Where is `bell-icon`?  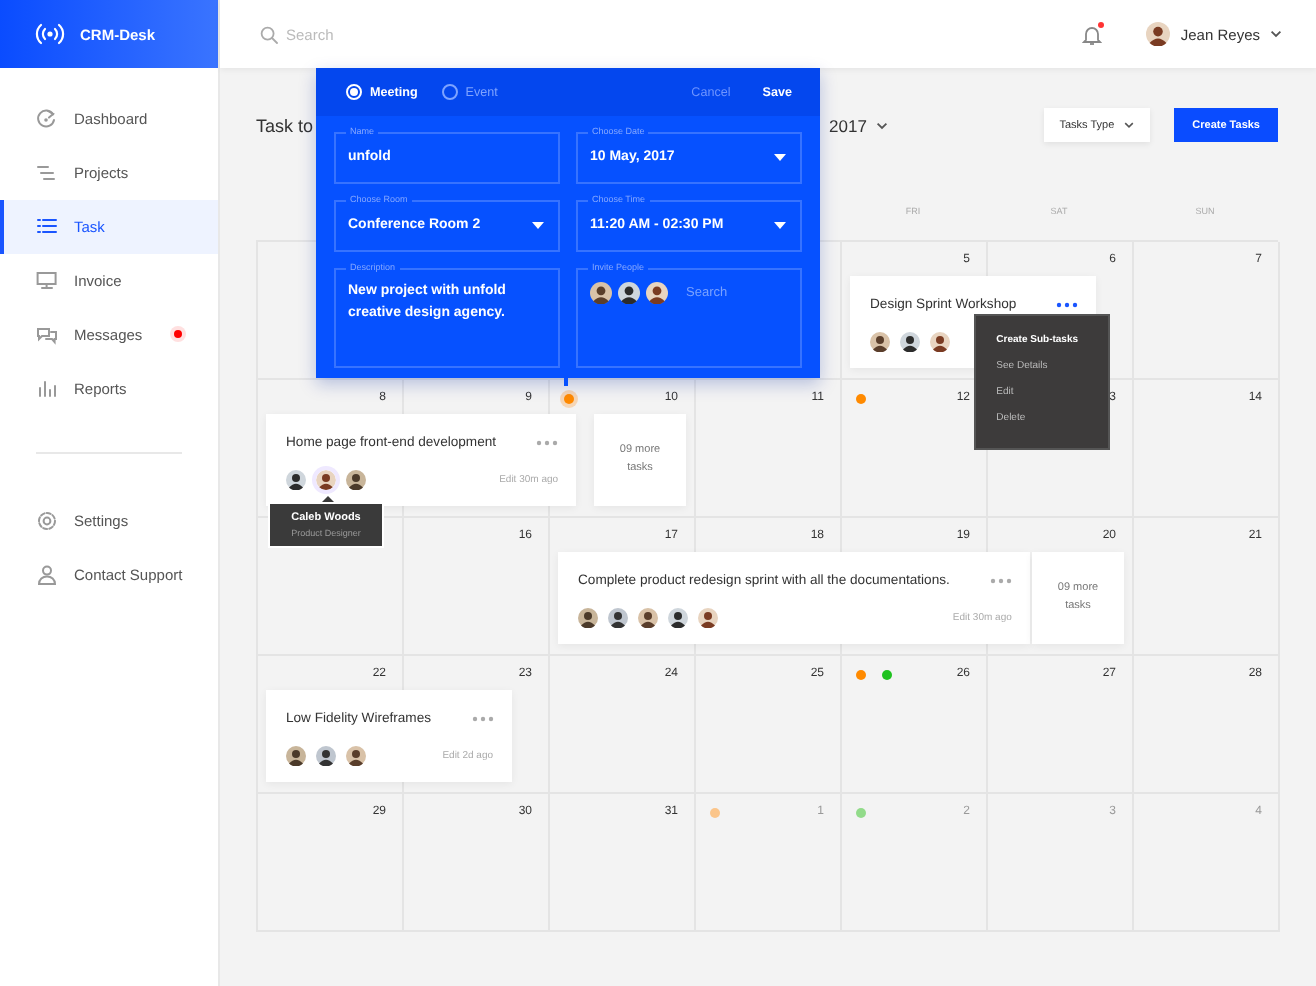
bell-icon is located at coordinates (1092, 34).